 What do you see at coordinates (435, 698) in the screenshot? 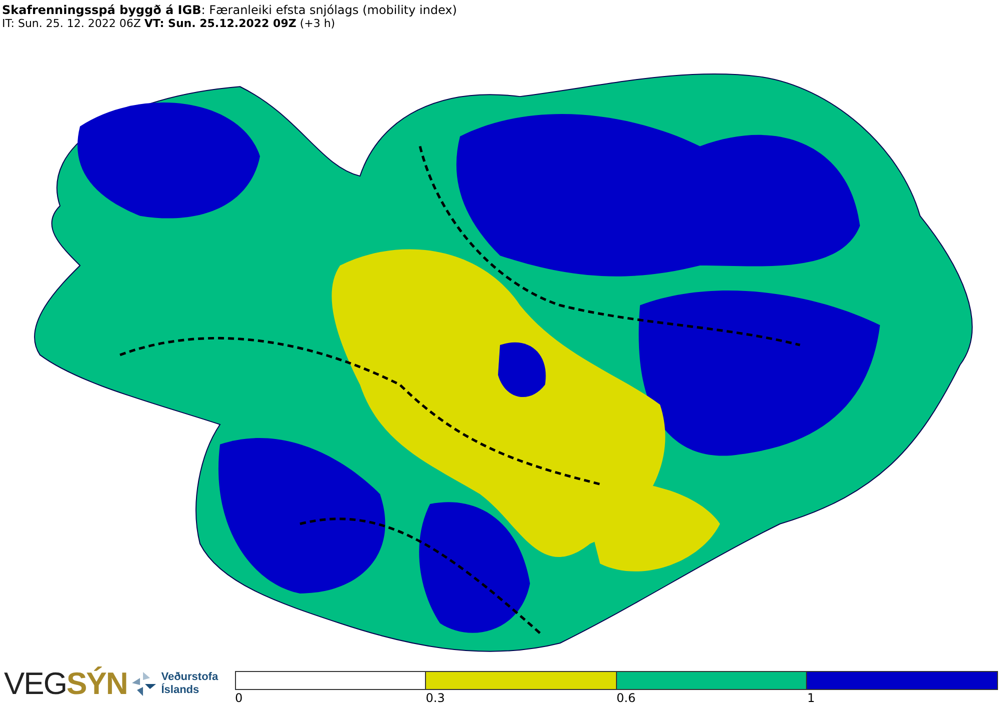
I see `legend-tick-label: 0.3` at bounding box center [435, 698].